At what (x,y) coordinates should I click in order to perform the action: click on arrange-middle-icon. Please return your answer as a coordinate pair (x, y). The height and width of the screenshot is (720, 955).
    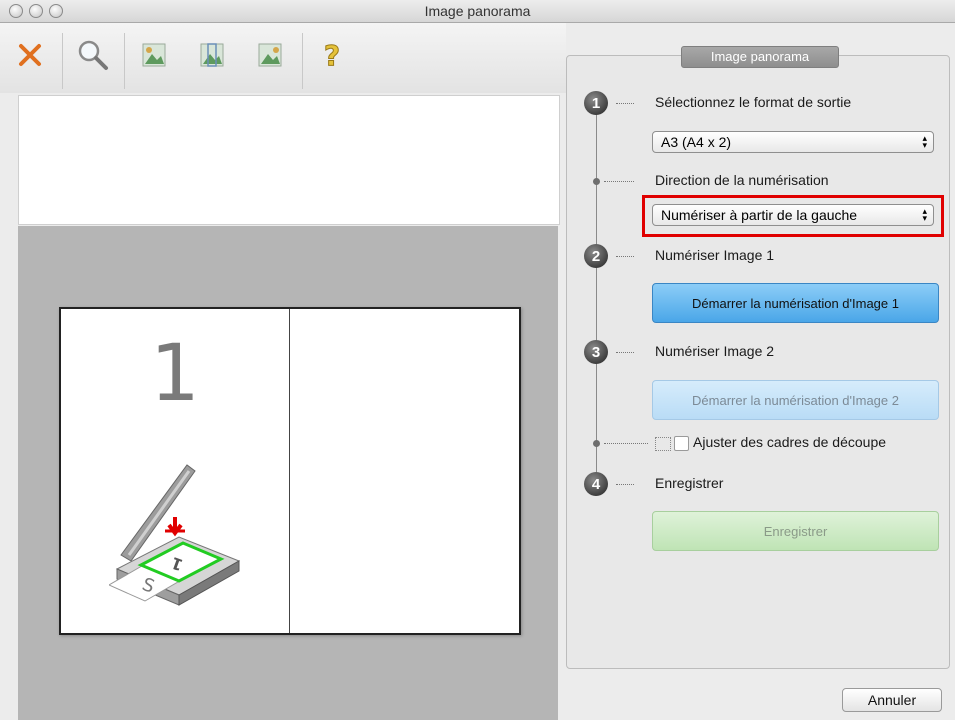
    Looking at the image, I should click on (212, 55).